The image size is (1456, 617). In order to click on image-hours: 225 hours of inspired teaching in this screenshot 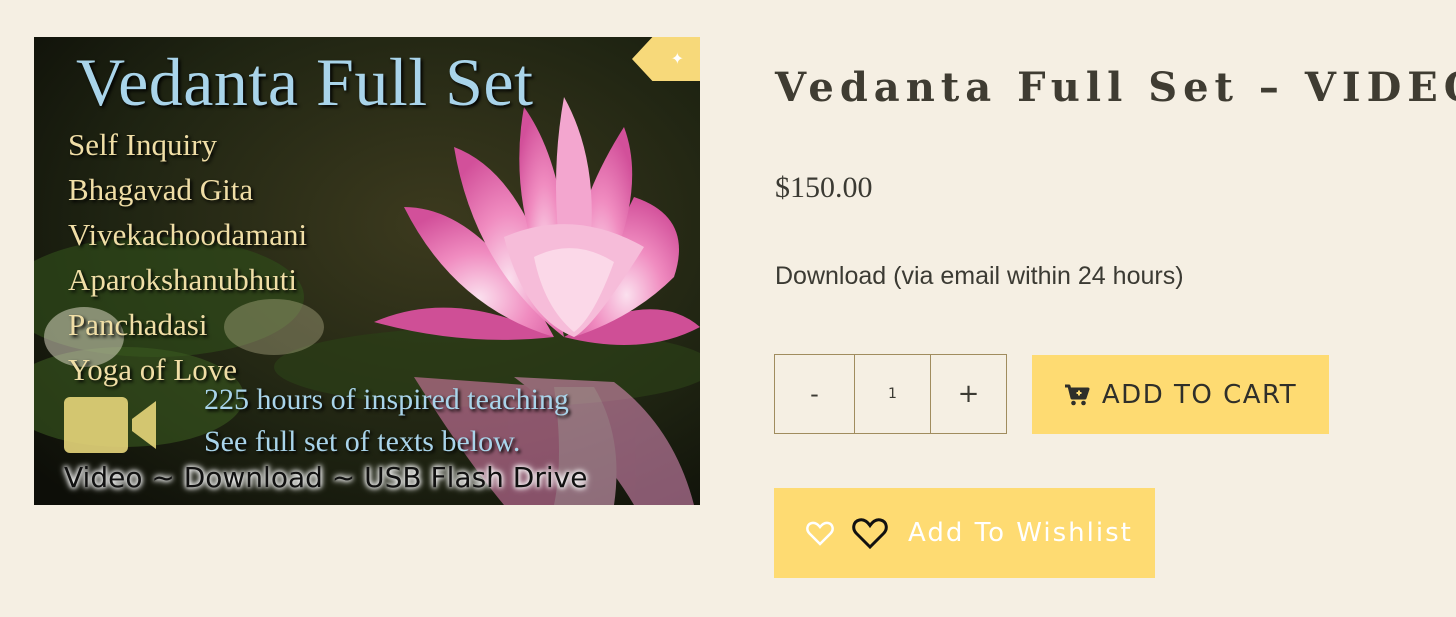, I will do `click(386, 399)`.